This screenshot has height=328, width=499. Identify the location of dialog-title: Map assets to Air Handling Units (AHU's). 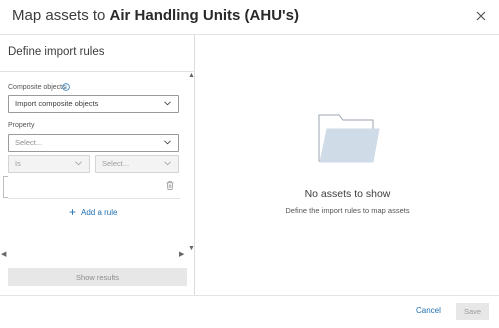
(155, 15).